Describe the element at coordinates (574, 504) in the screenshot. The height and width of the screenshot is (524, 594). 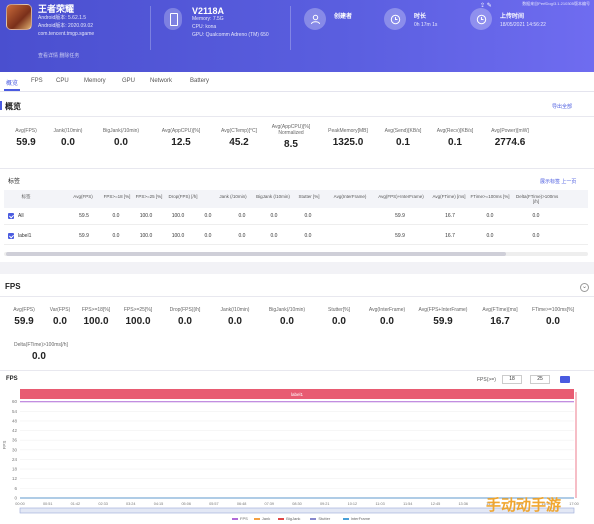
I see `x-tick-label: 17:00` at that location.